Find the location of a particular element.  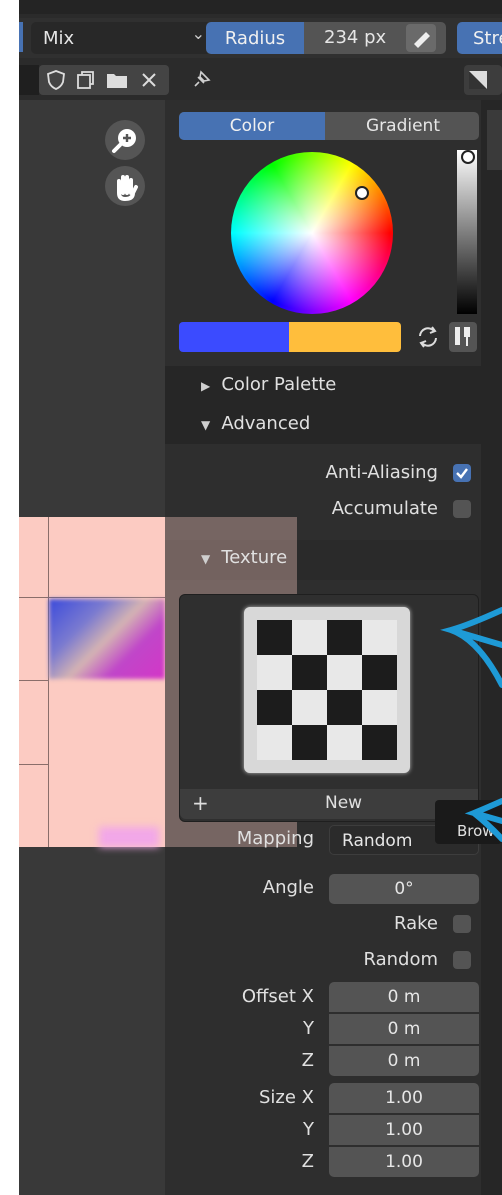

image-type-dropdown is located at coordinates (483, 80).